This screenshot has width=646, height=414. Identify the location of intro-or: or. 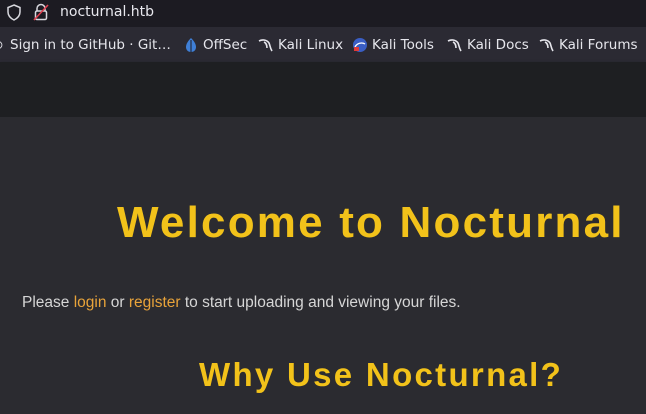
(117, 302).